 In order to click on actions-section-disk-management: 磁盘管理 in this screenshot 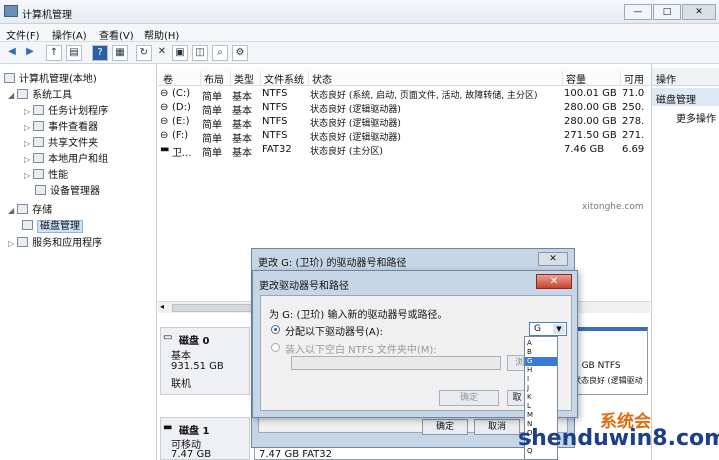, I will do `click(685, 97)`.